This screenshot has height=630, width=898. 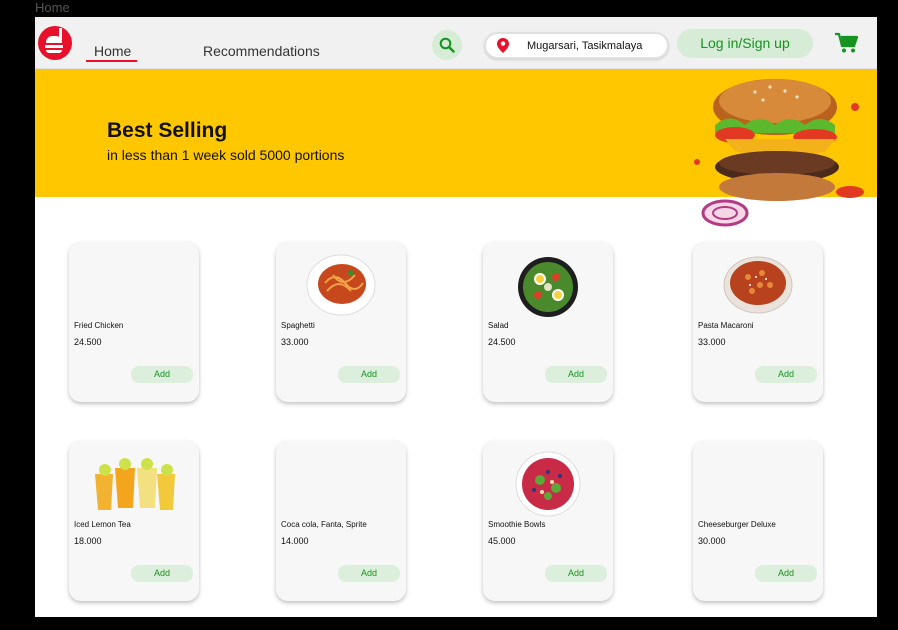 I want to click on banner-subtitle: in less than 1 week sold 5000 portions, so click(x=226, y=155).